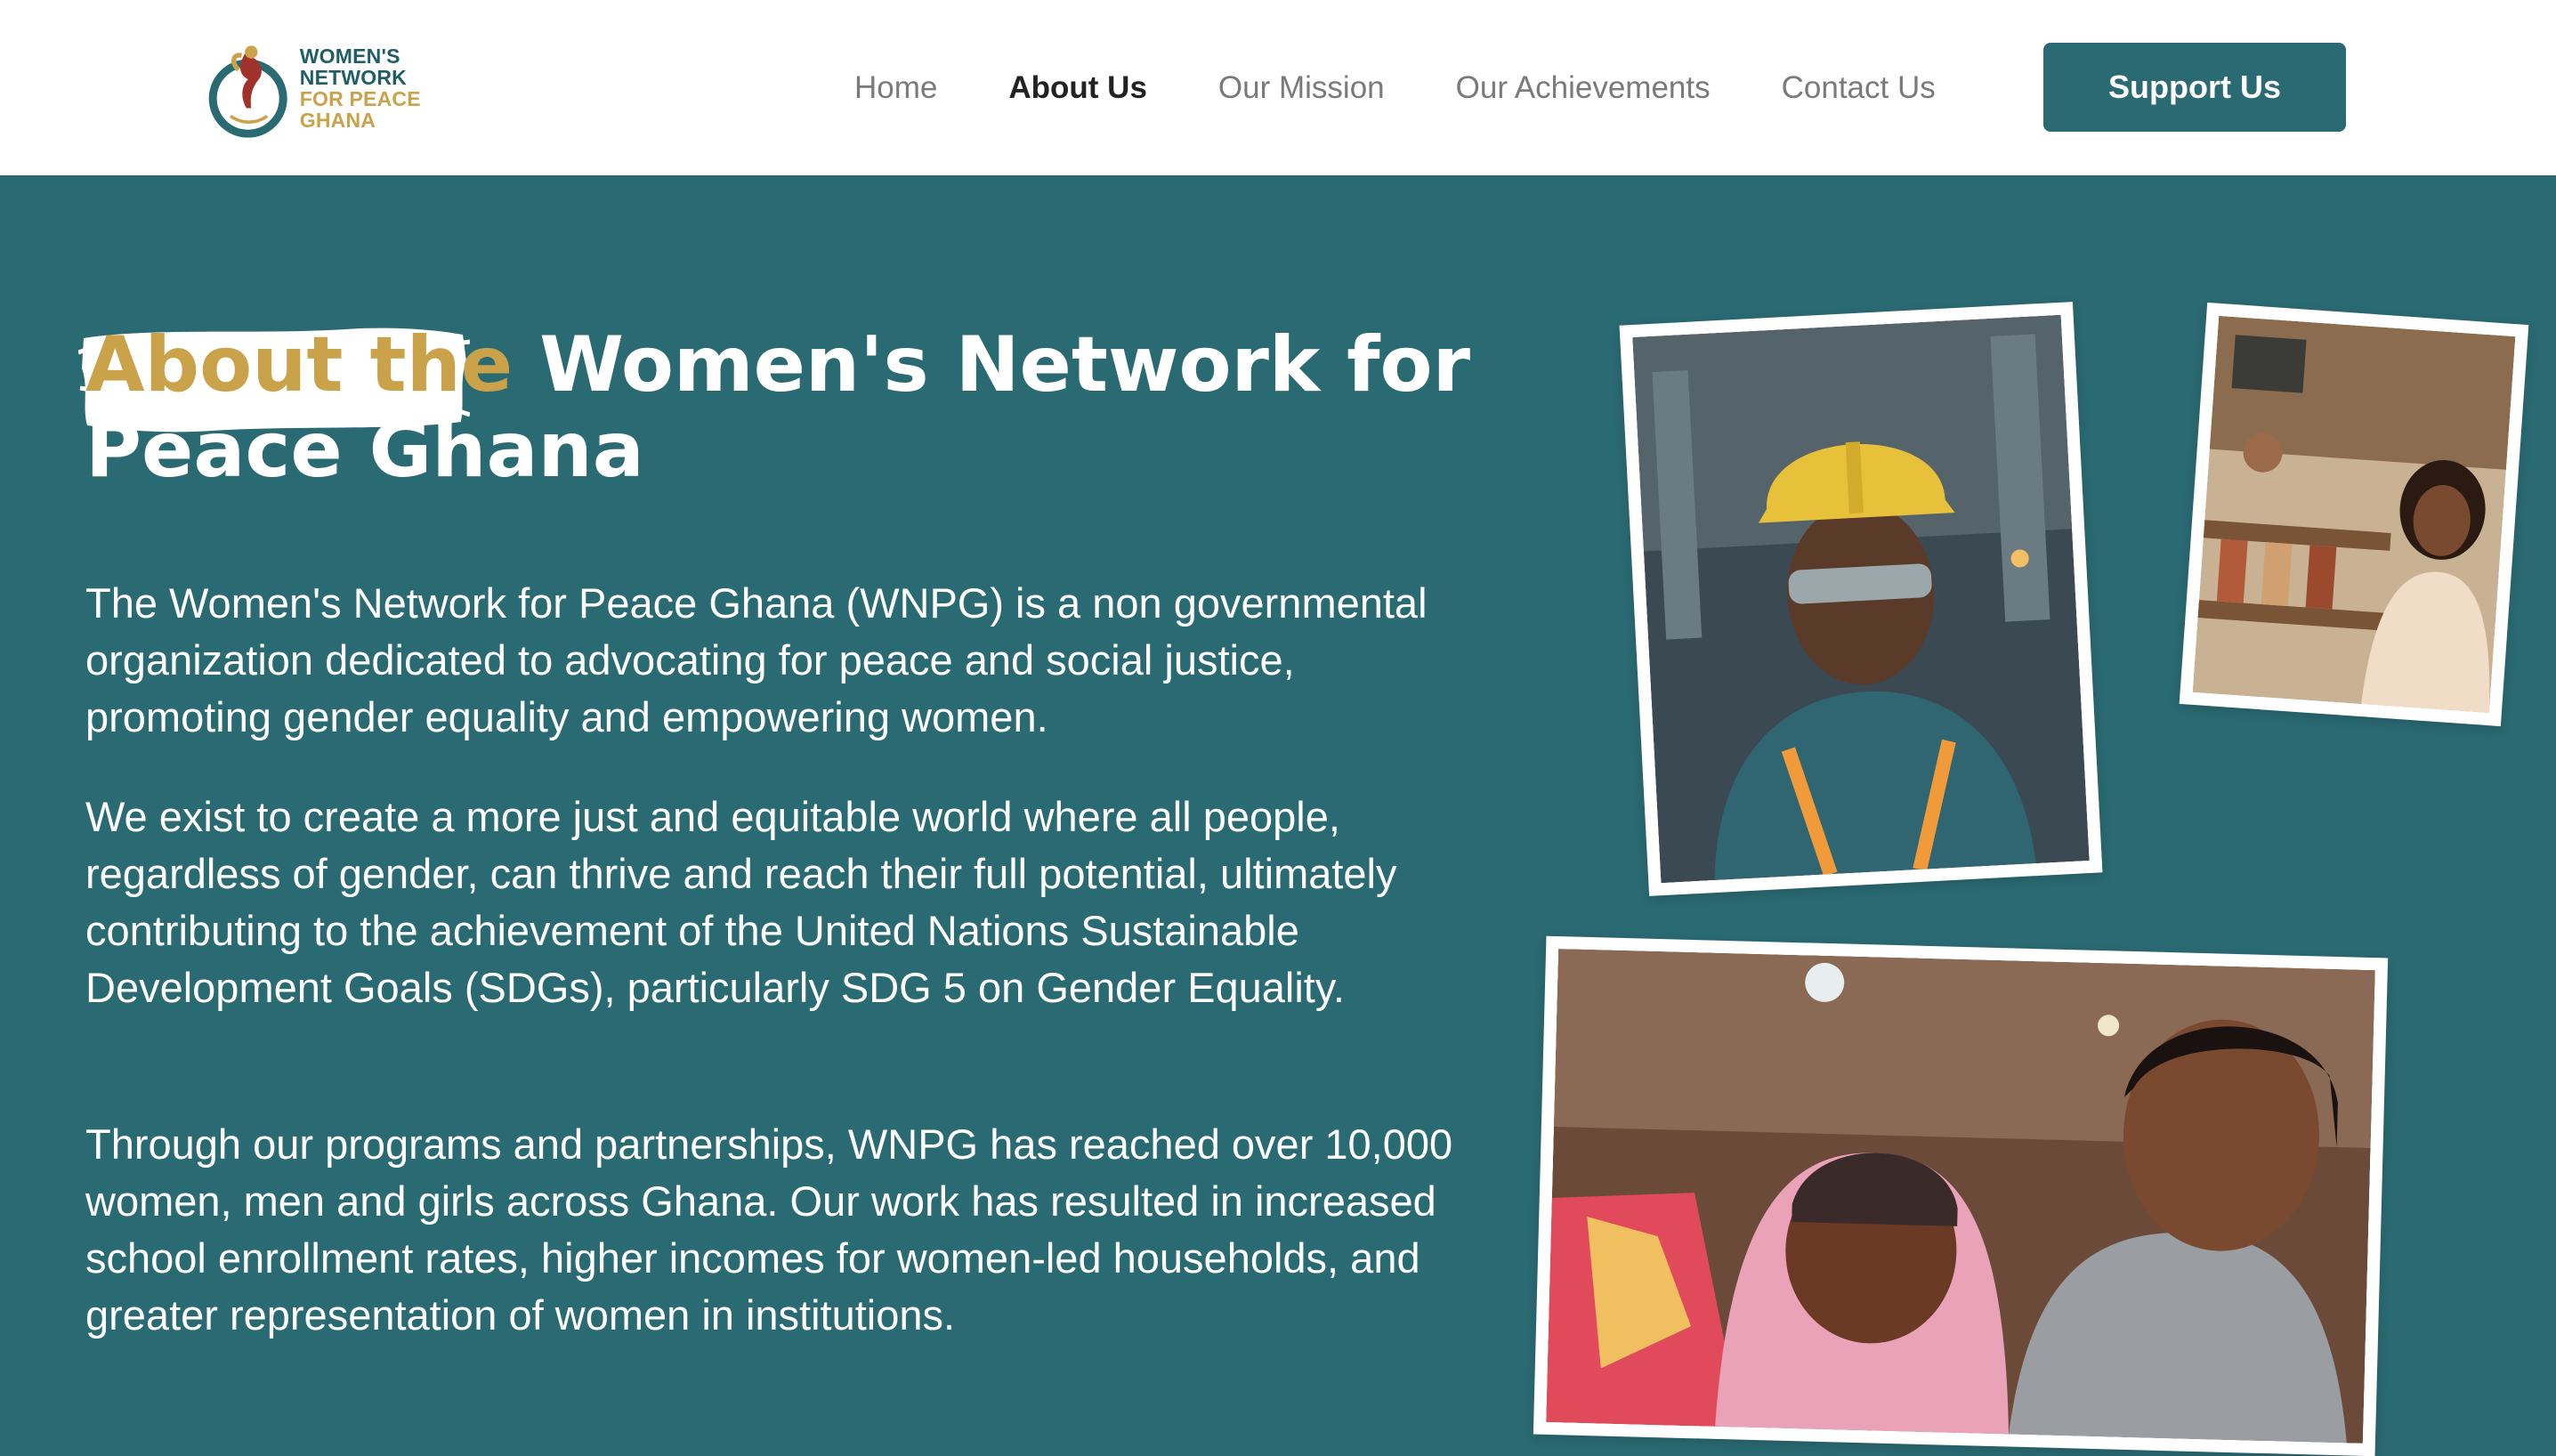  What do you see at coordinates (2194, 87) in the screenshot?
I see `support-us-button: Support Us` at bounding box center [2194, 87].